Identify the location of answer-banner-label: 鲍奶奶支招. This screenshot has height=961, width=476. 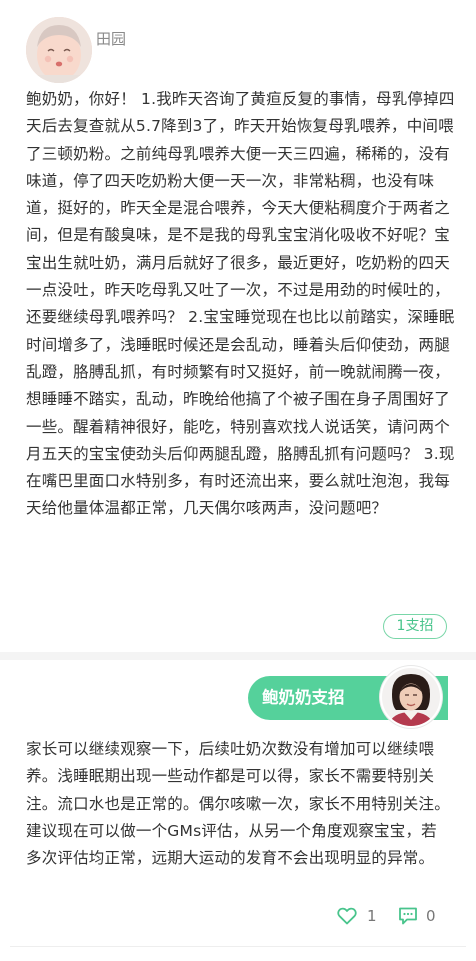
(303, 697).